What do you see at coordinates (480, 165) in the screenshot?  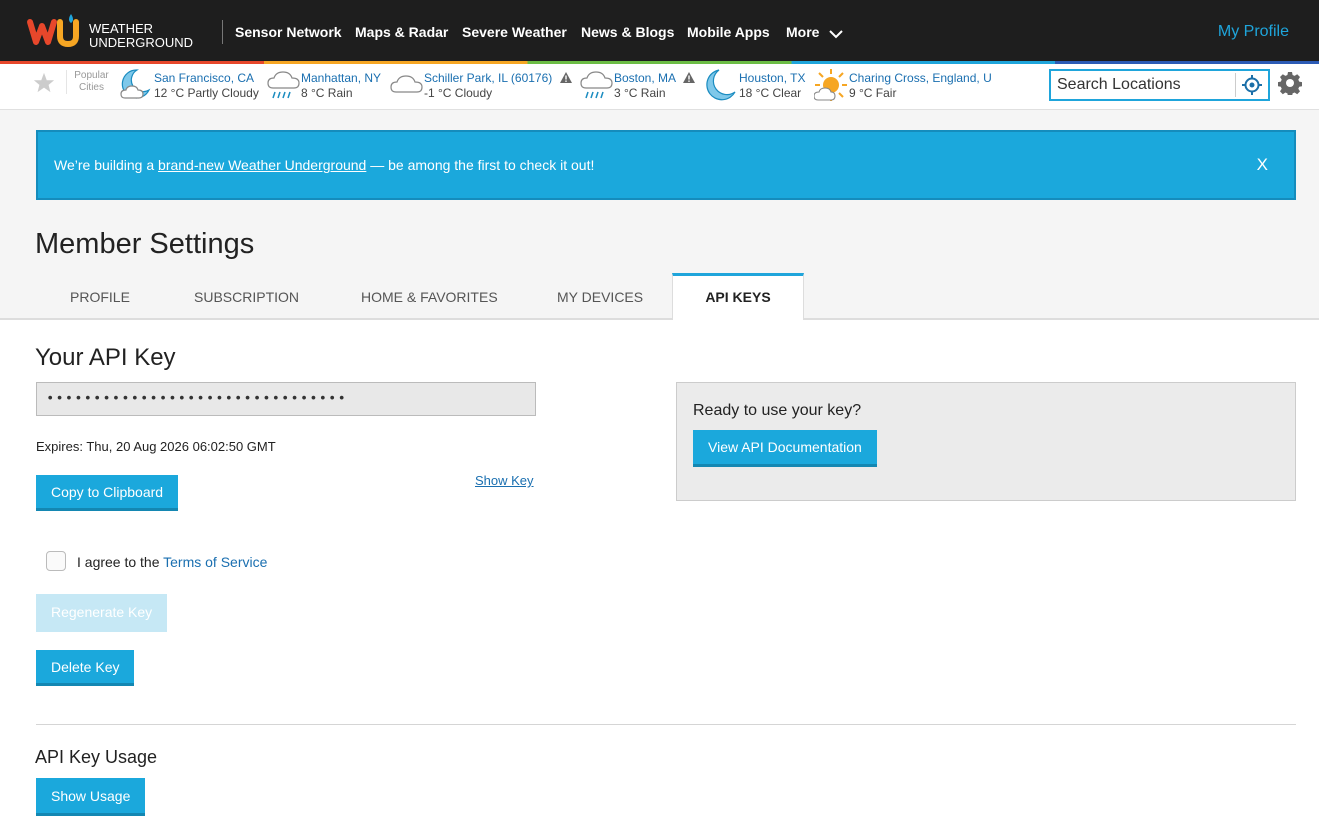 I see `banner-suffix: — be among the first to check it out!` at bounding box center [480, 165].